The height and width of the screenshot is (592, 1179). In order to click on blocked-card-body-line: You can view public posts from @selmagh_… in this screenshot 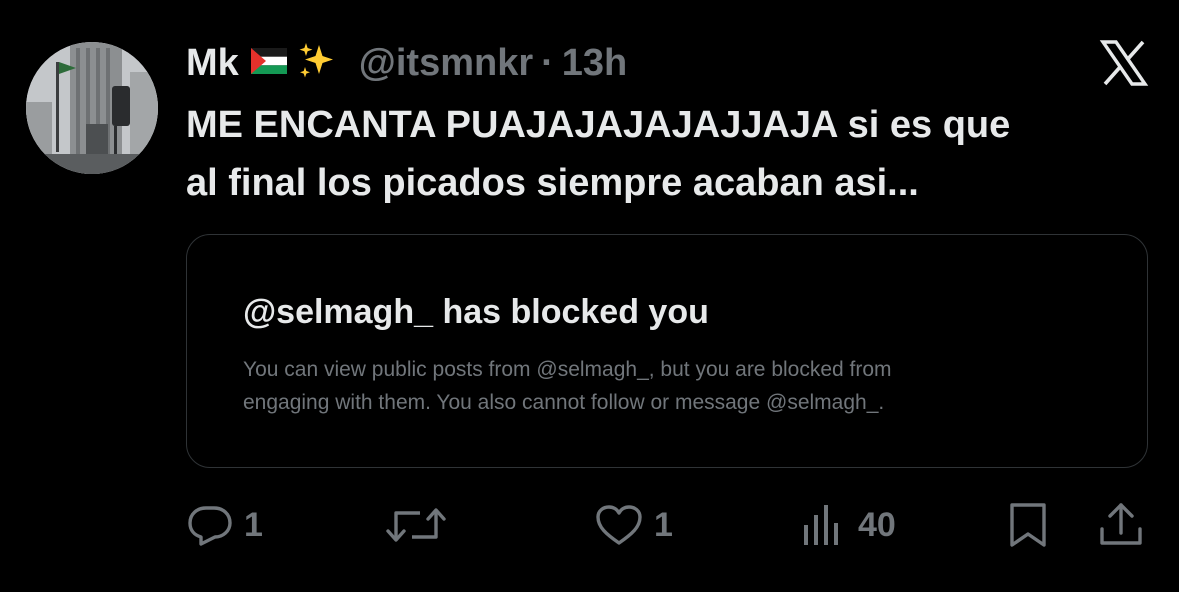, I will do `click(567, 369)`.